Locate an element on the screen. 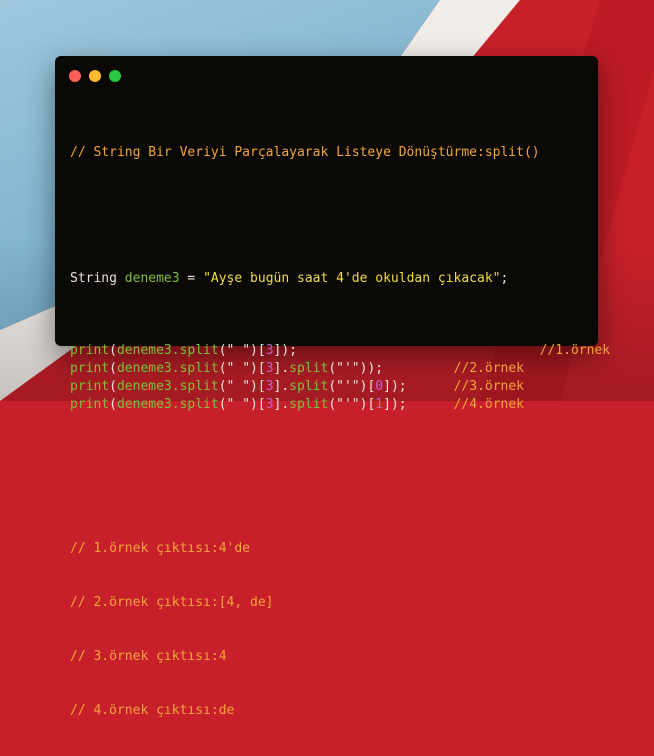  statement-end: ; is located at coordinates (504, 278).